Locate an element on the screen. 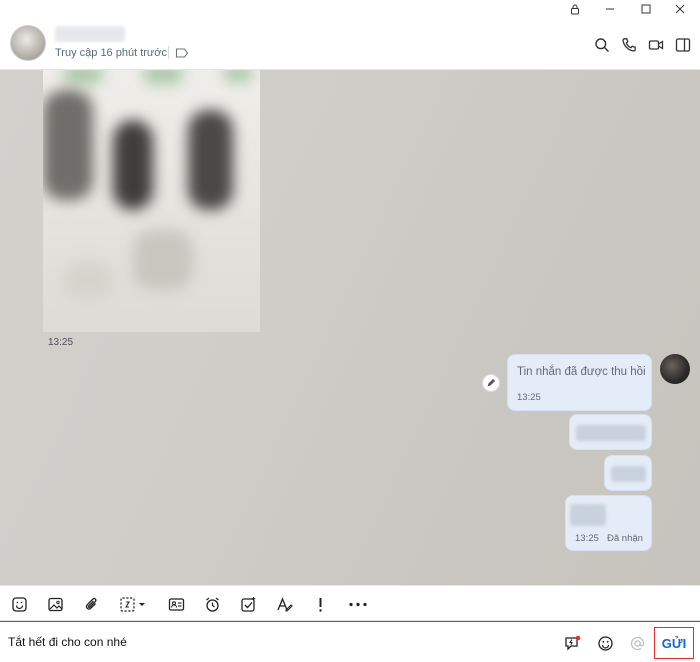 The image size is (700, 662). important-icon is located at coordinates (320, 604).